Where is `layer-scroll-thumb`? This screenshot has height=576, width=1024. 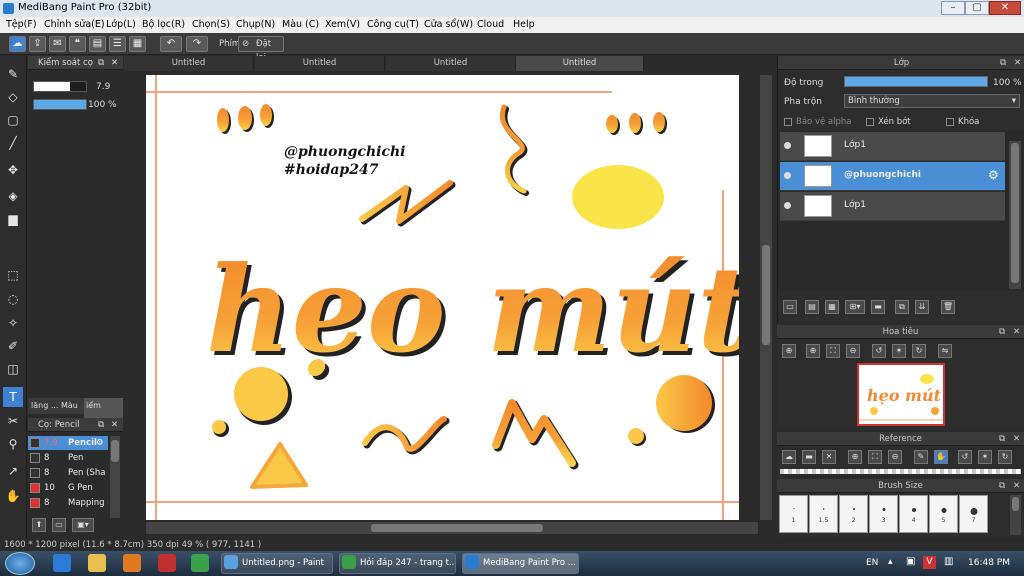 layer-scroll-thumb is located at coordinates (1015, 213).